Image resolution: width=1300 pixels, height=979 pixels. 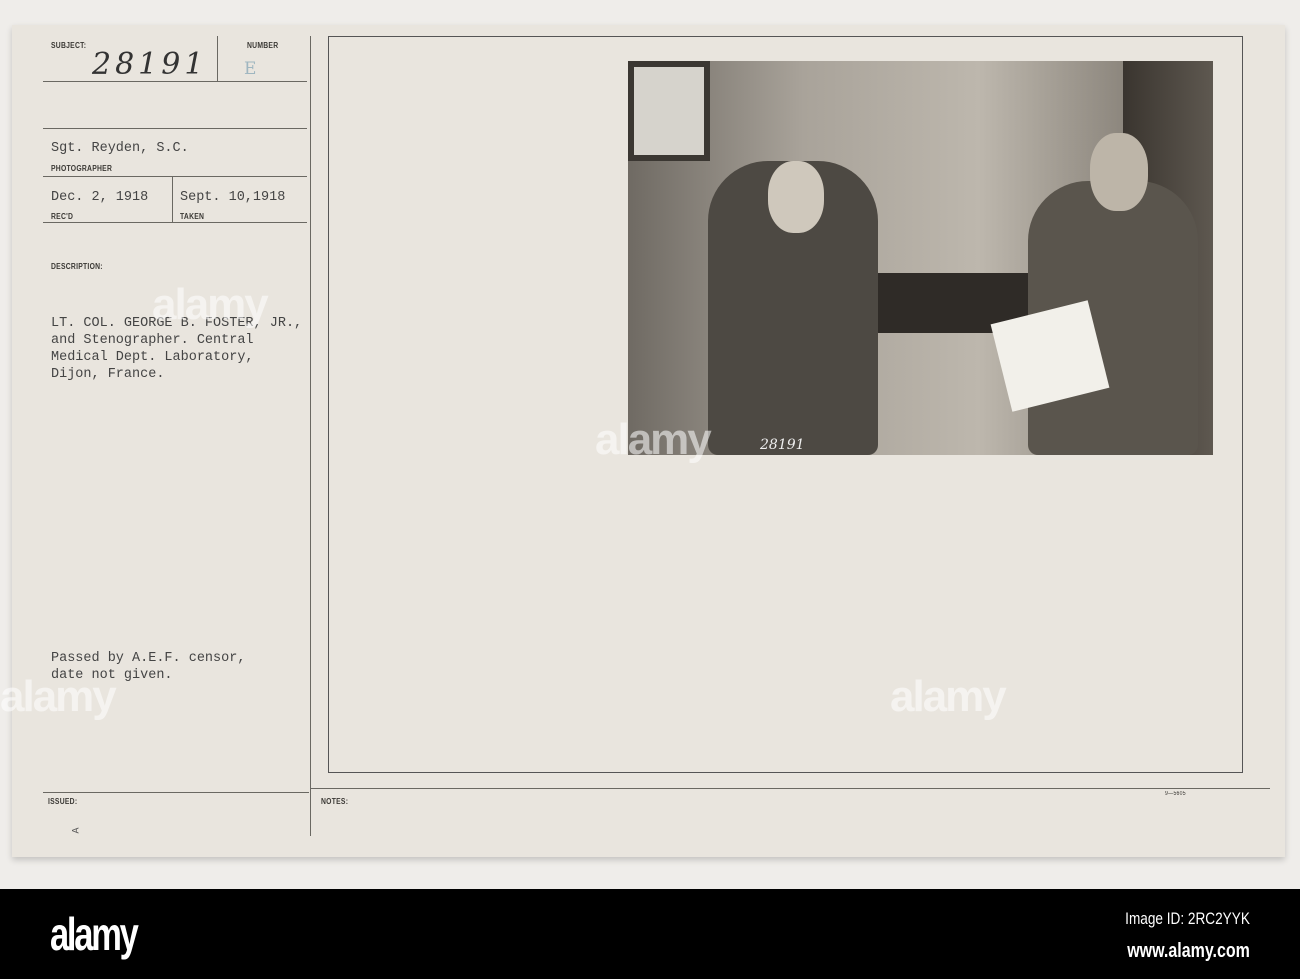 I want to click on alamy-logo: alamy, so click(x=94, y=934).